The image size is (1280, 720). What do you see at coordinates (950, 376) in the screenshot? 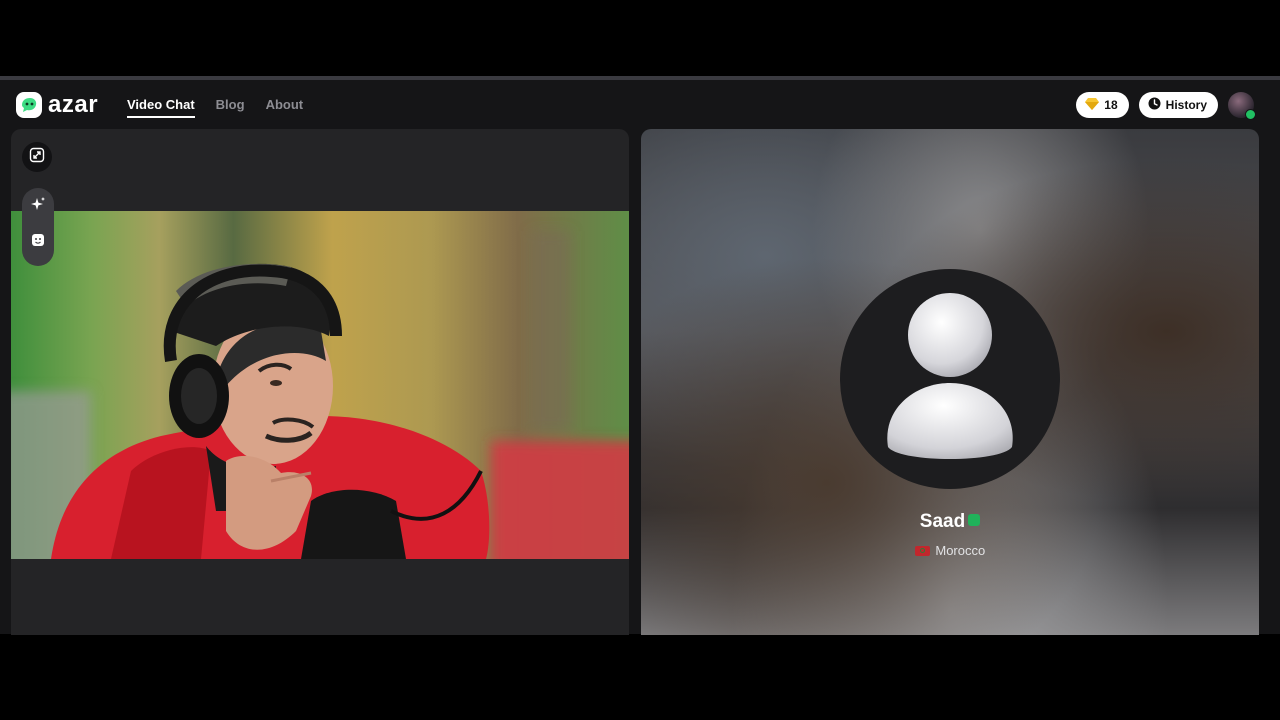
I see `default-profile-icon` at bounding box center [950, 376].